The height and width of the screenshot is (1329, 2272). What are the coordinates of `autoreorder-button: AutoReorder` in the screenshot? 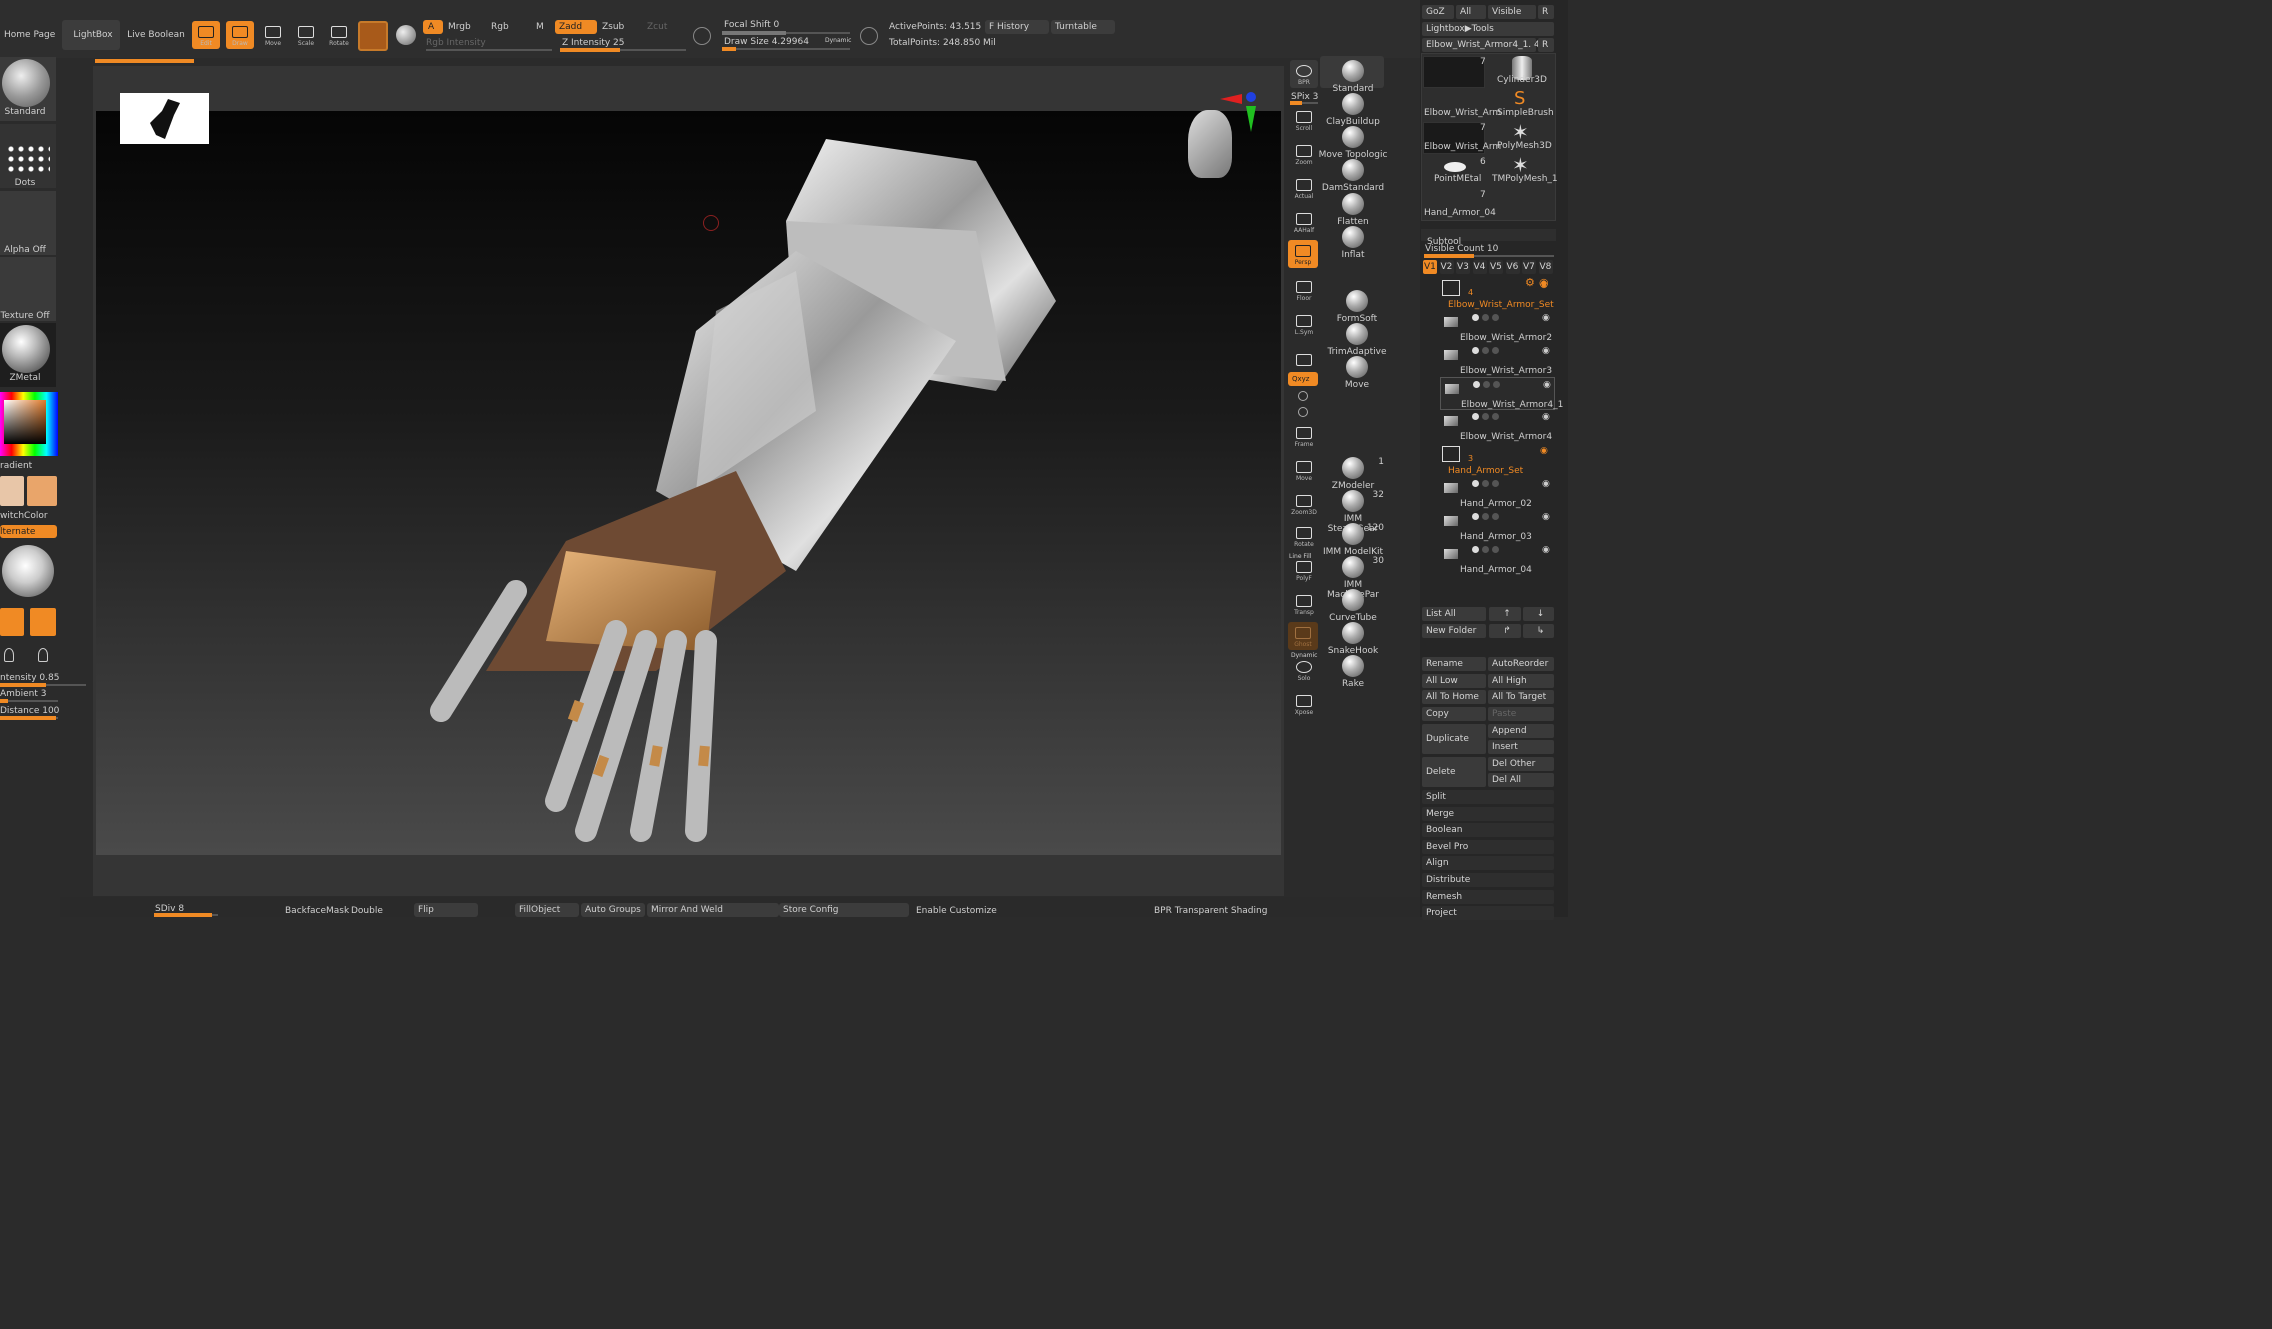 It's located at (1521, 664).